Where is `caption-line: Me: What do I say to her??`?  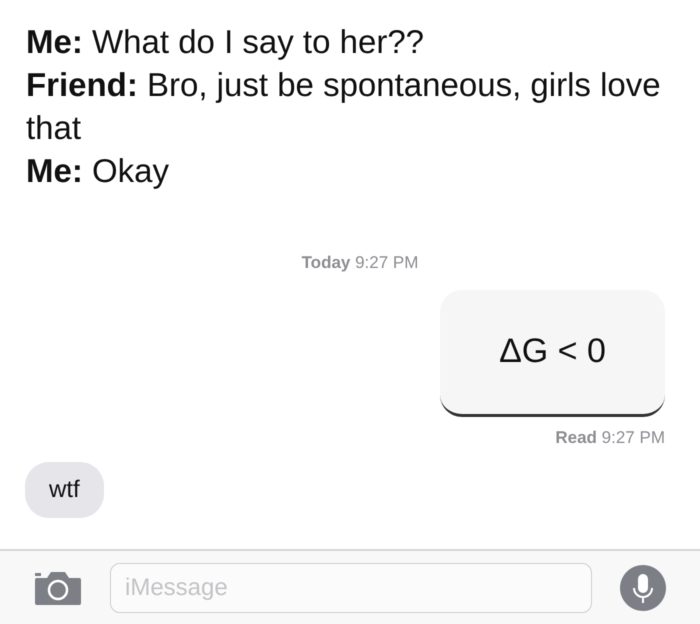 caption-line: Me: What do I say to her?? is located at coordinates (226, 42).